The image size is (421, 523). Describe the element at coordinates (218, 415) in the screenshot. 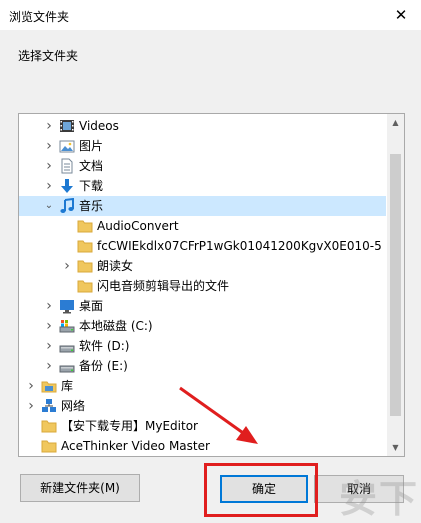

I see `annotation-arrow-icon` at that location.